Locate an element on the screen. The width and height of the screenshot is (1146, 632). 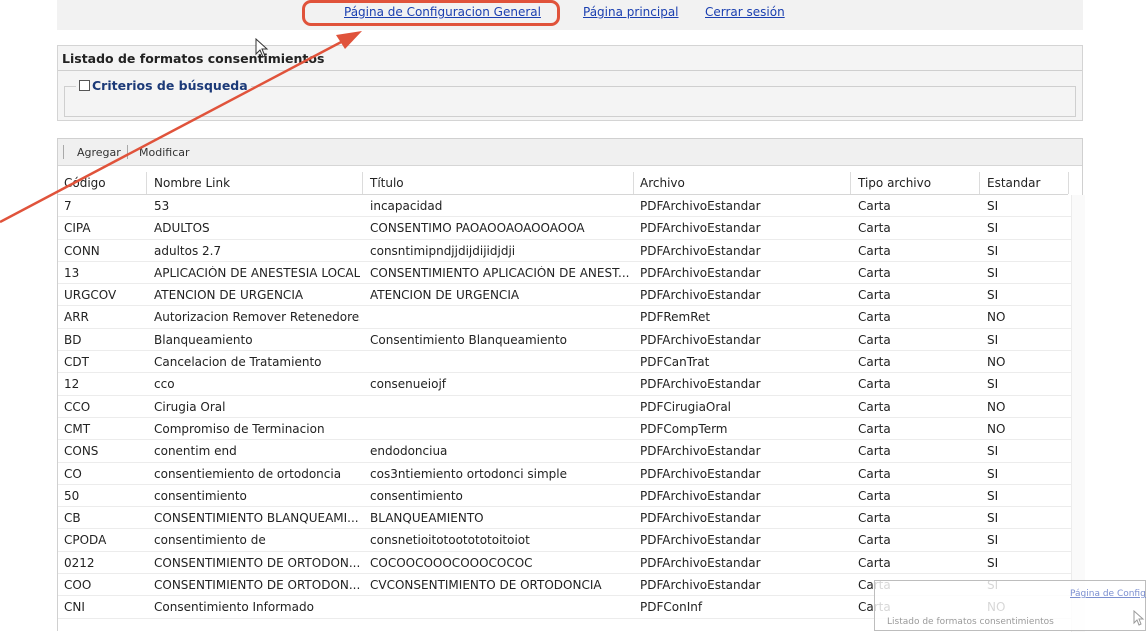
cell-codigo: ARR is located at coordinates (76, 317).